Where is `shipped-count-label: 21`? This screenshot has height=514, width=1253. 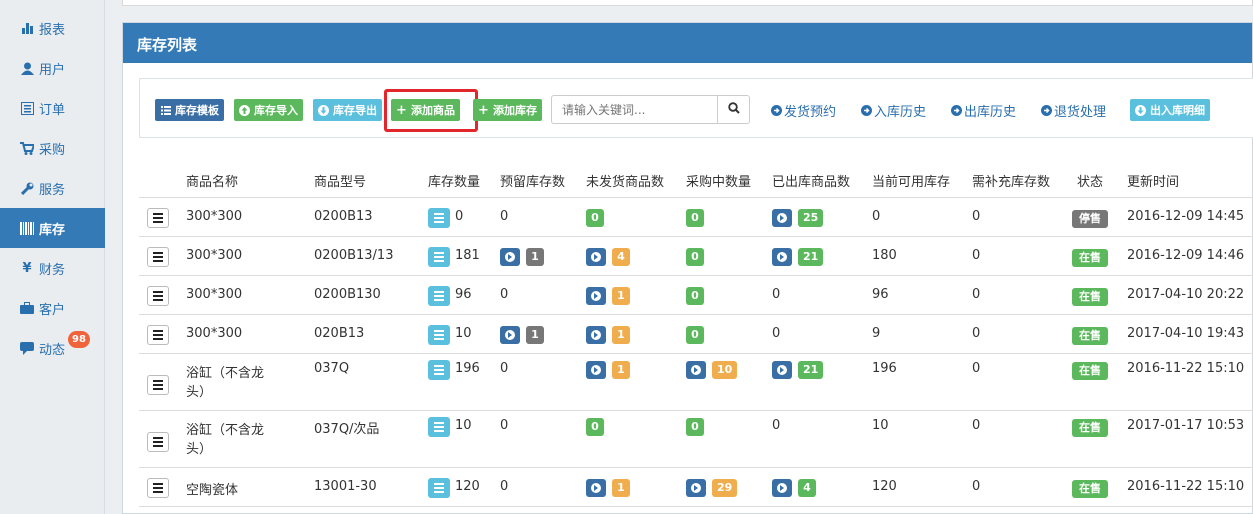 shipped-count-label: 21 is located at coordinates (811, 370).